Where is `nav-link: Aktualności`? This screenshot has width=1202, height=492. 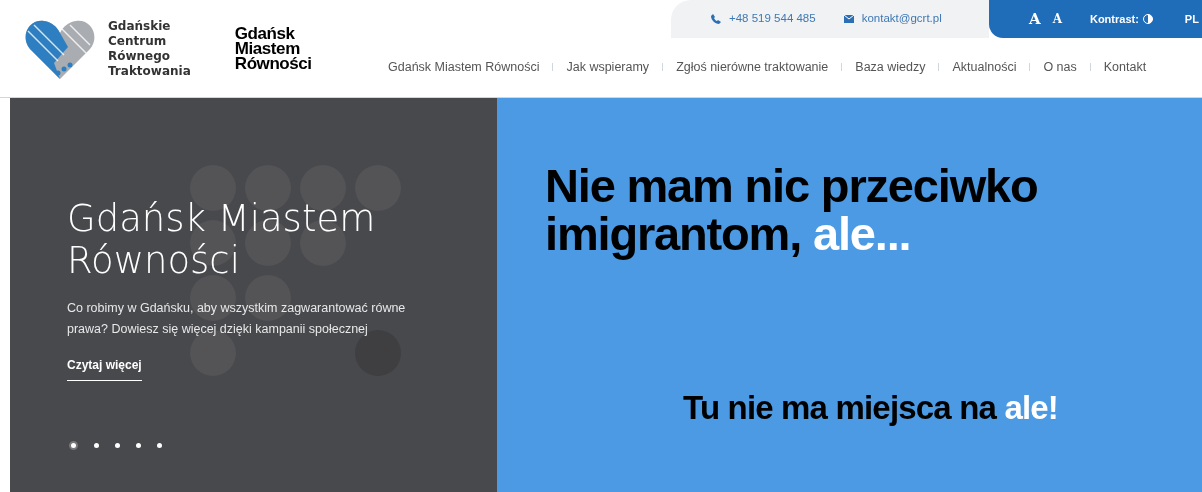 nav-link: Aktualności is located at coordinates (984, 67).